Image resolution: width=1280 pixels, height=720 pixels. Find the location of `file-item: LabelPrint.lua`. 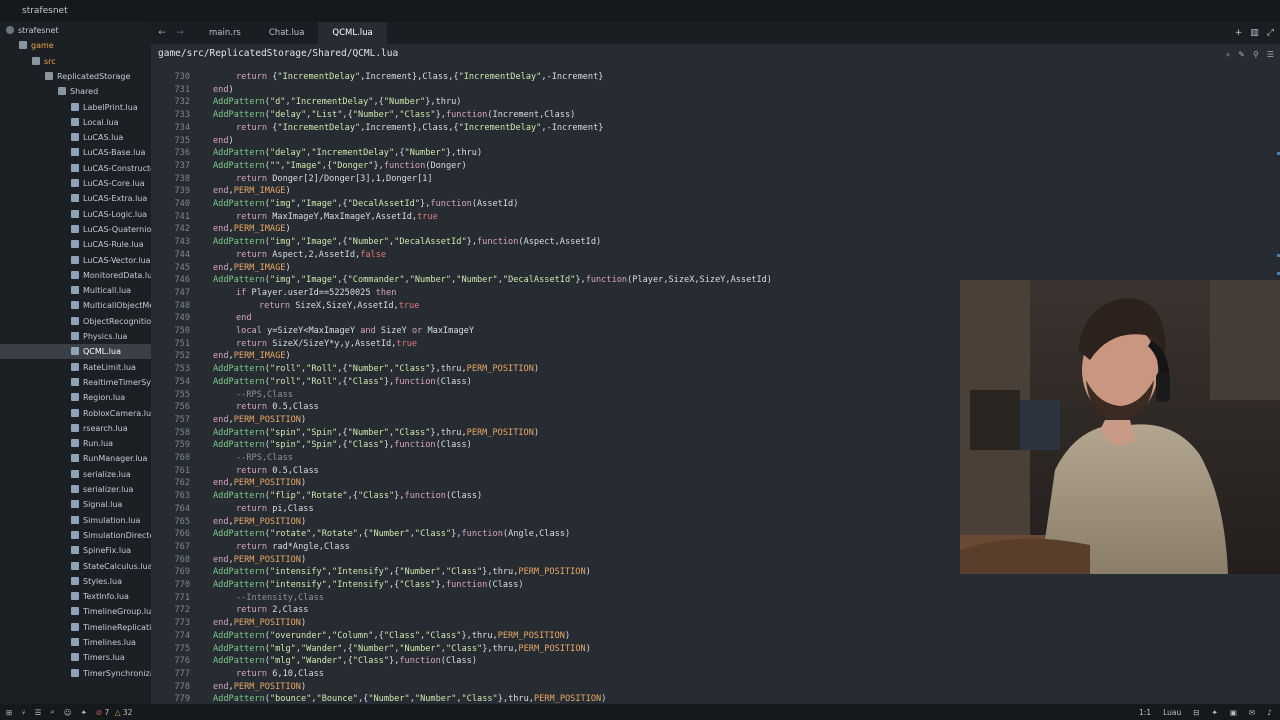

file-item: LabelPrint.lua is located at coordinates (75, 107).